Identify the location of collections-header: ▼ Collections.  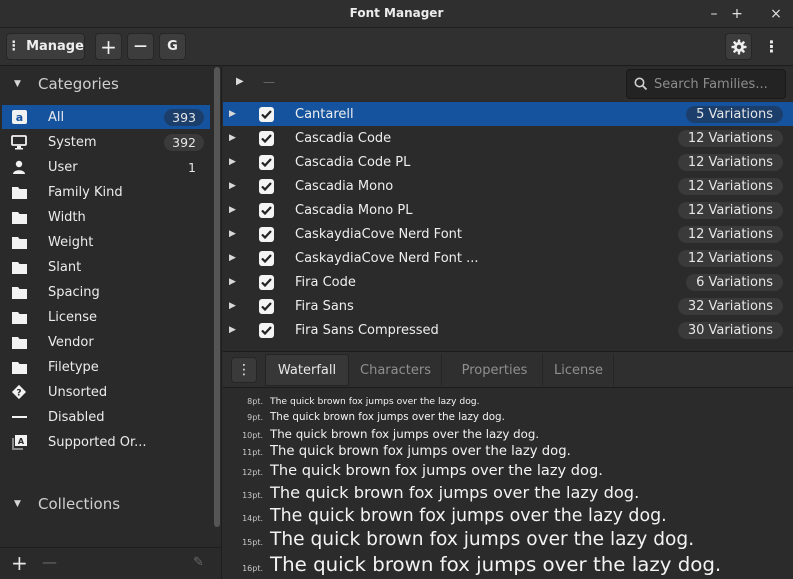
(106, 504).